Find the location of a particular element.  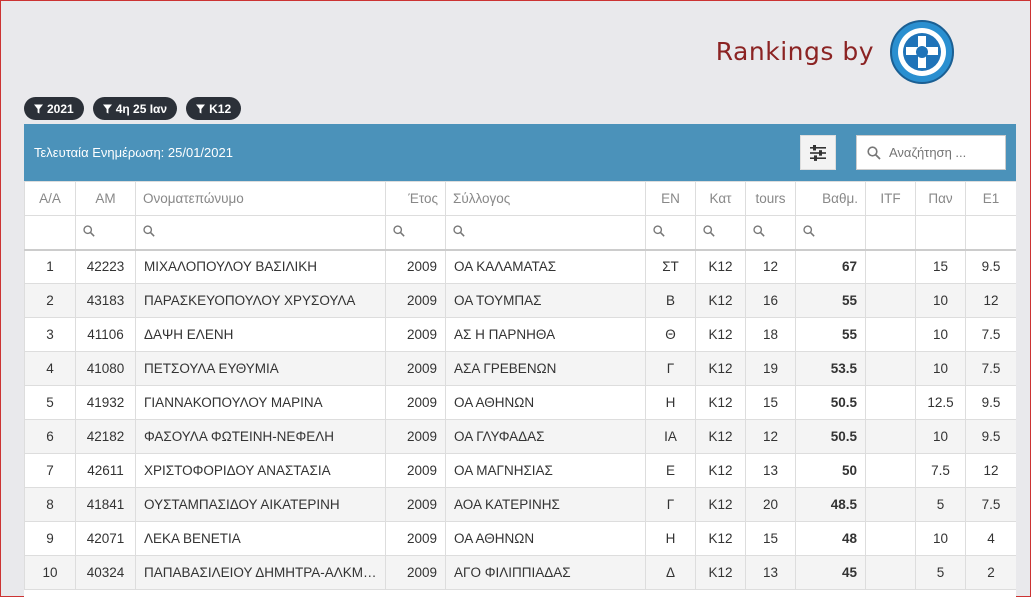

cell-am: 41841 is located at coordinates (105, 504).